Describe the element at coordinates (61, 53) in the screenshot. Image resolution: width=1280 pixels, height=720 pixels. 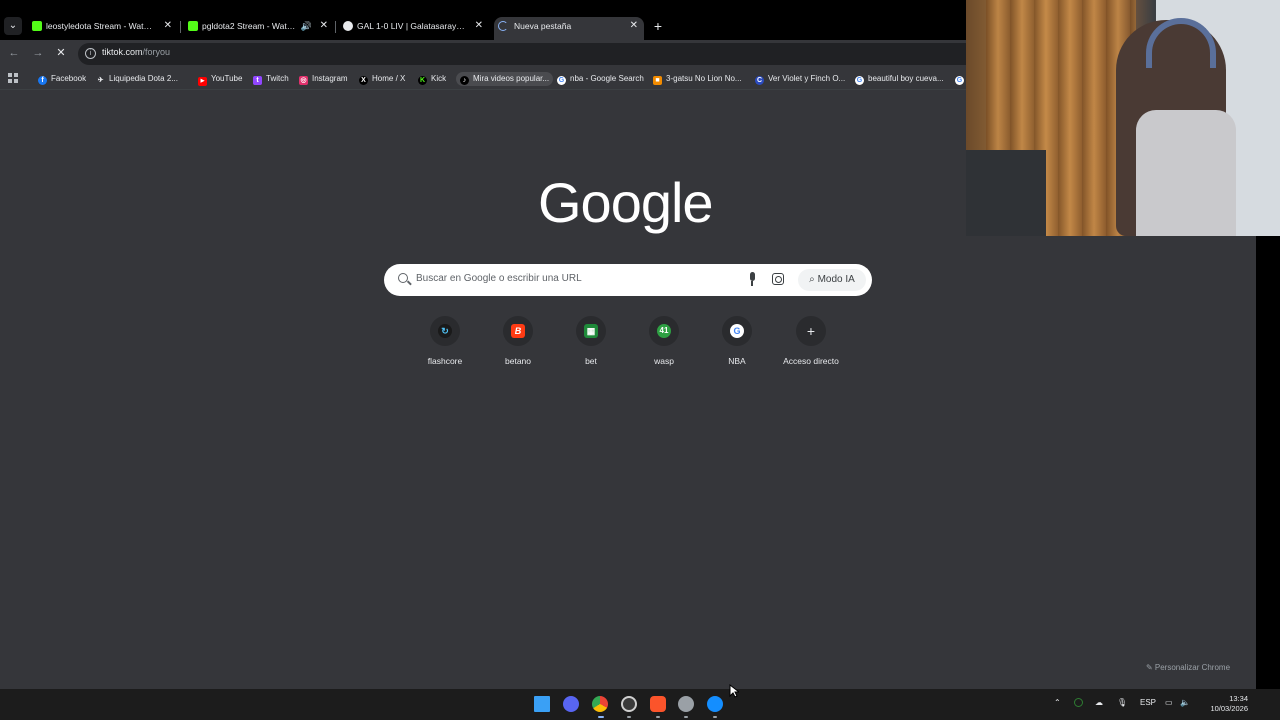
I see `stop-loading-icon: ✕` at that location.